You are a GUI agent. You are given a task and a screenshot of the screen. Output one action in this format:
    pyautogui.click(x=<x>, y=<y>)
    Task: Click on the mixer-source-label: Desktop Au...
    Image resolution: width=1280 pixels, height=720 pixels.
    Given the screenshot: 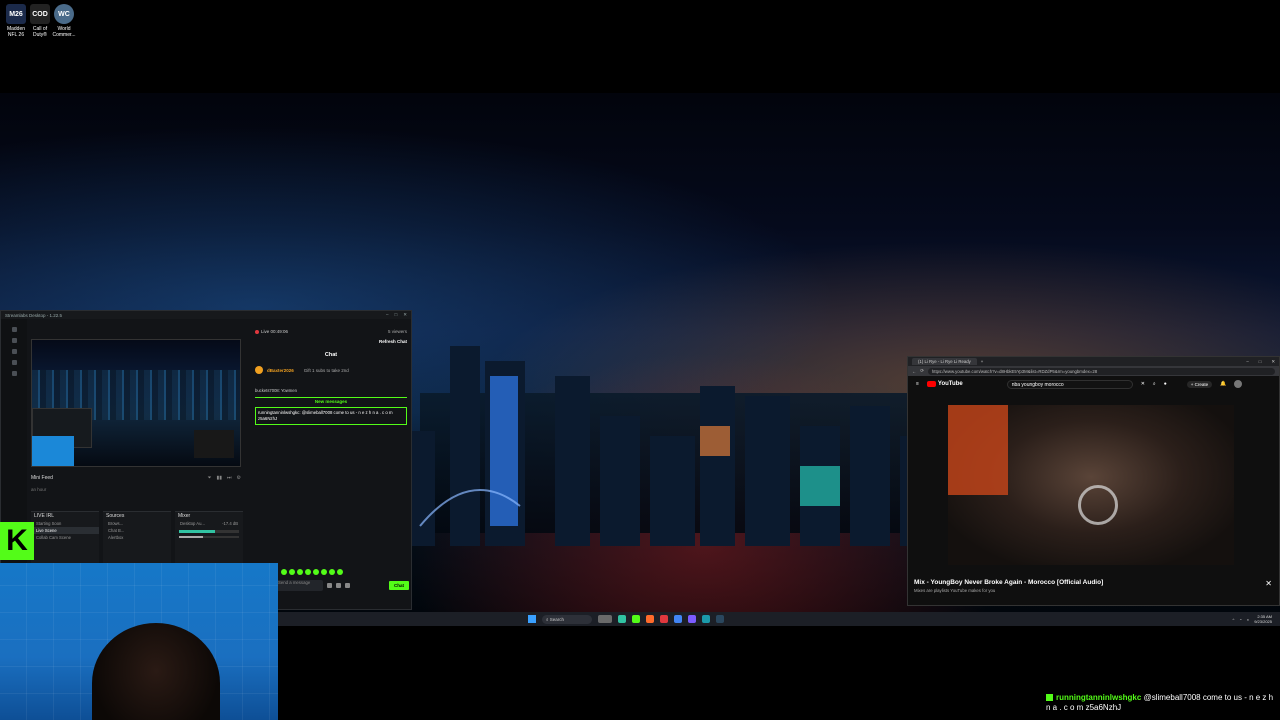 What is the action you would take?
    pyautogui.click(x=192, y=523)
    